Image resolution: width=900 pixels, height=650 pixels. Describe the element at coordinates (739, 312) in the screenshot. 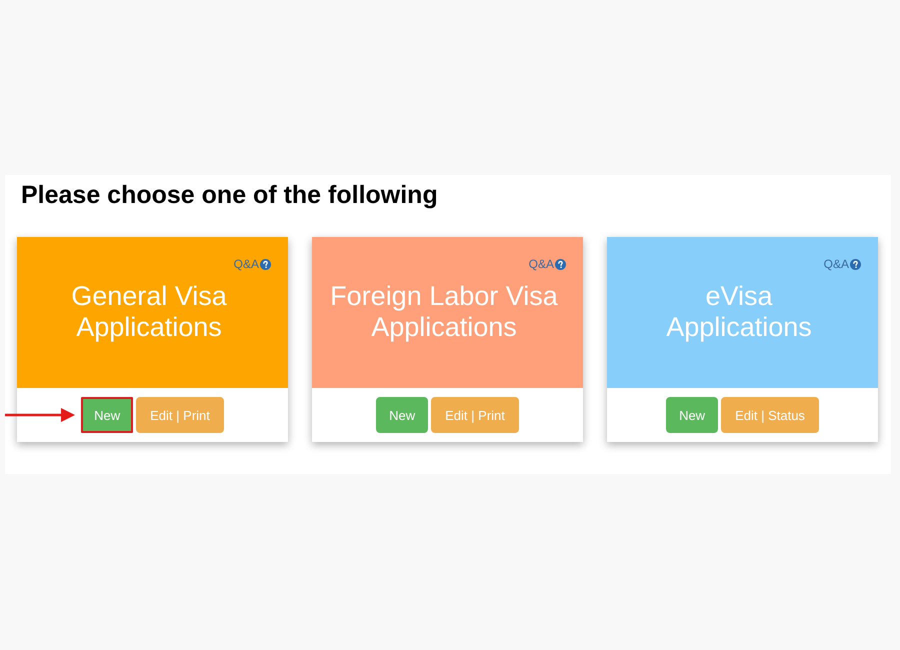

I see `card-title: eVisa Applications` at that location.